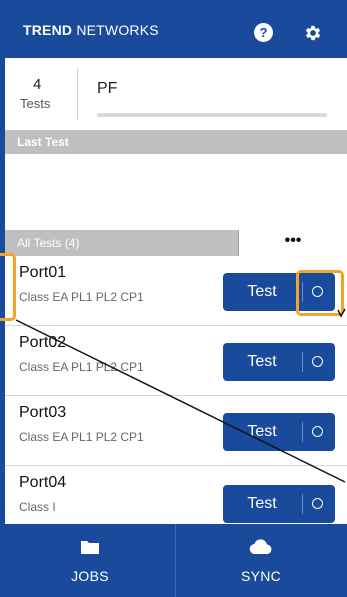 The height and width of the screenshot is (597, 347). Describe the element at coordinates (48, 243) in the screenshot. I see `all-tests-label: All Tests (4)` at that location.